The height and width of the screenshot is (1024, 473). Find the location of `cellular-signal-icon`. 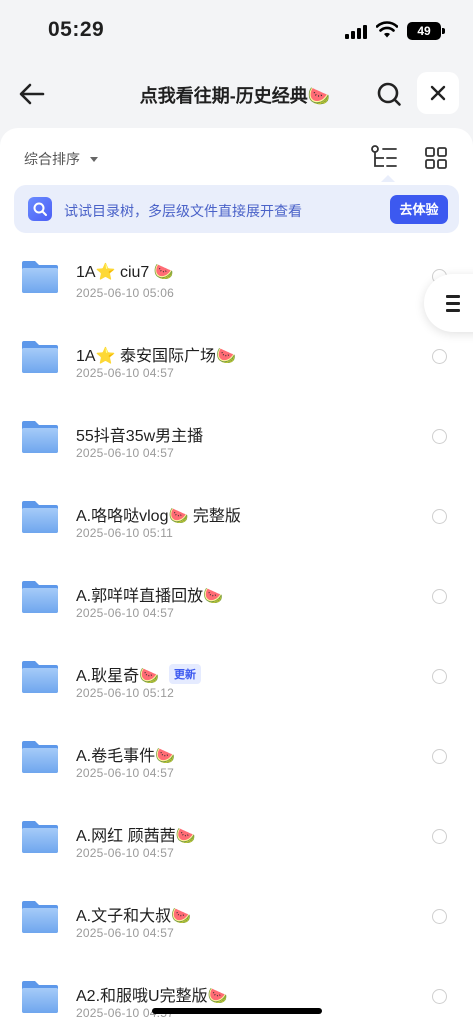

cellular-signal-icon is located at coordinates (358, 31).